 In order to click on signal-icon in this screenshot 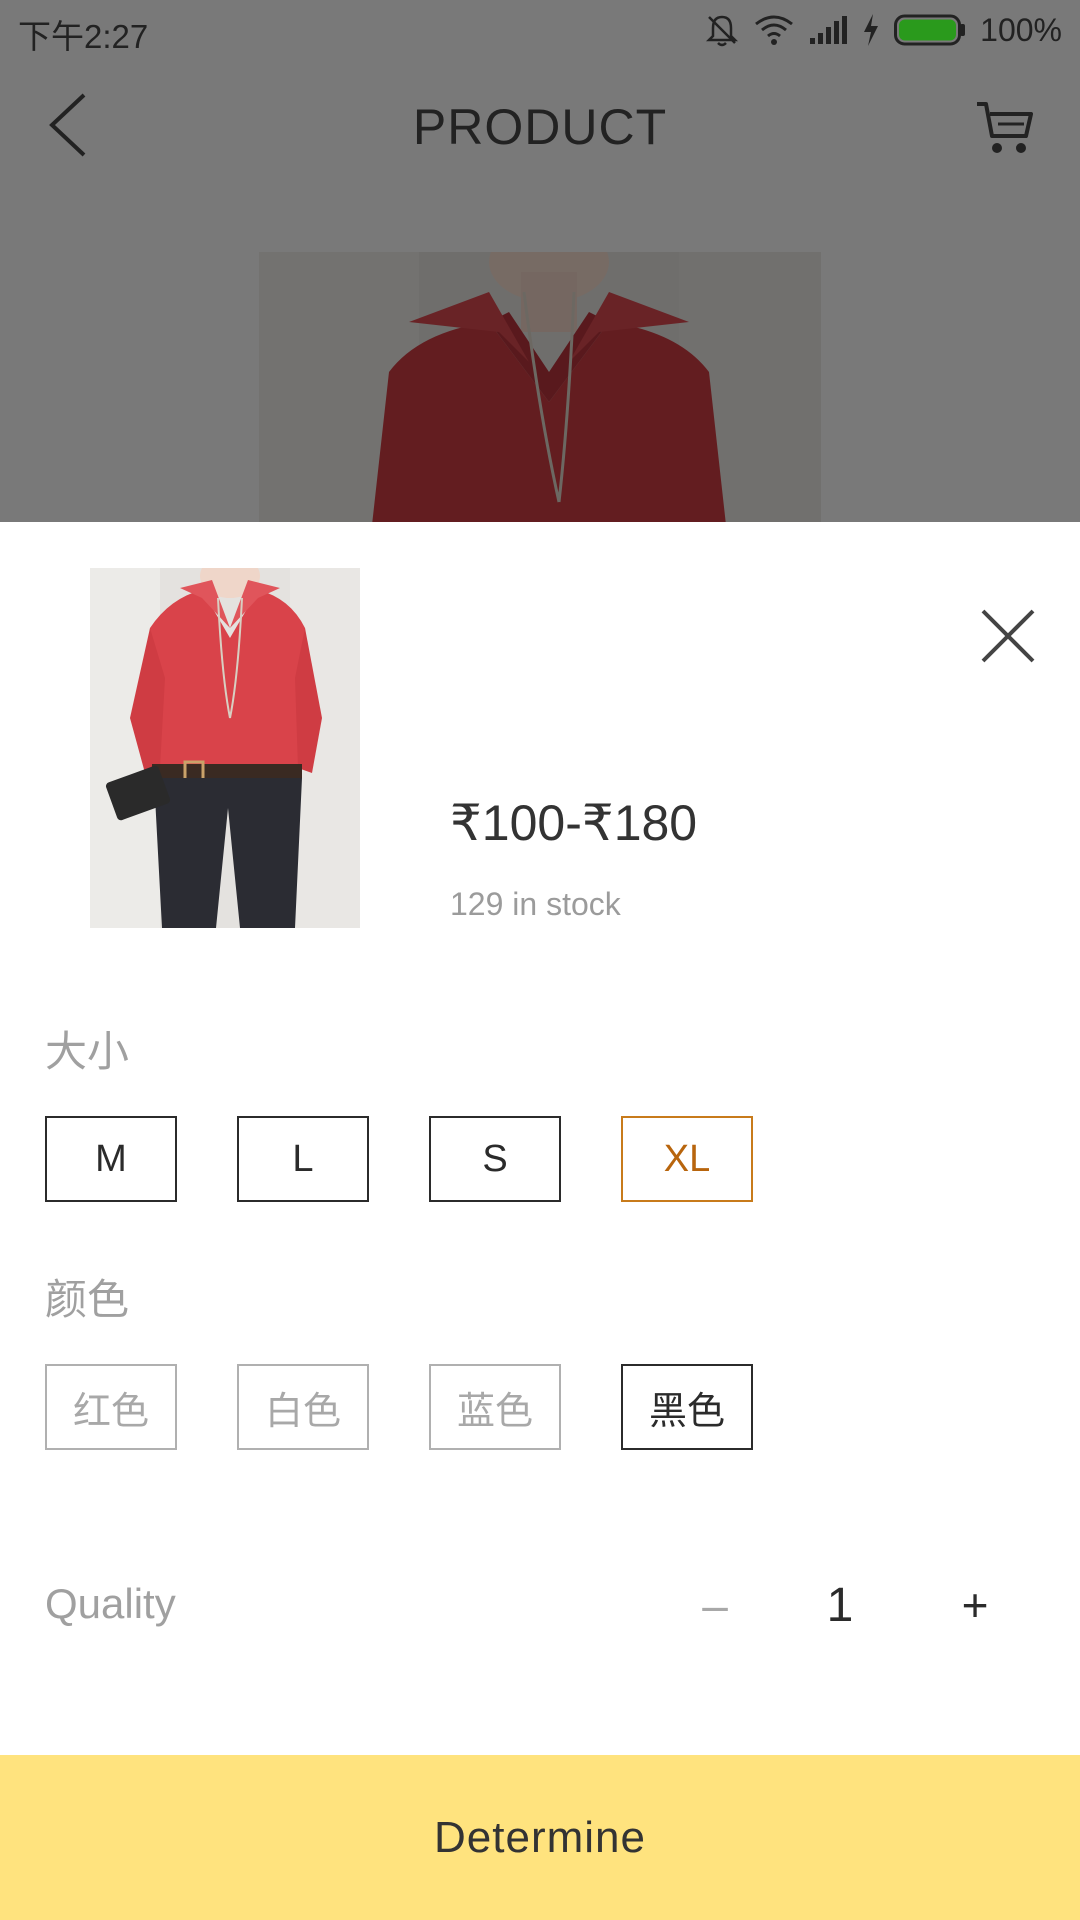, I will do `click(829, 30)`.